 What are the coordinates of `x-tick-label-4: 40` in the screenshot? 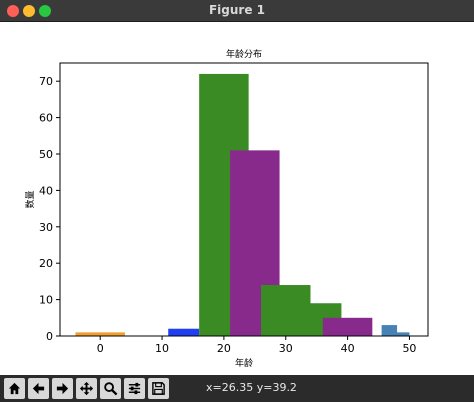 It's located at (348, 348).